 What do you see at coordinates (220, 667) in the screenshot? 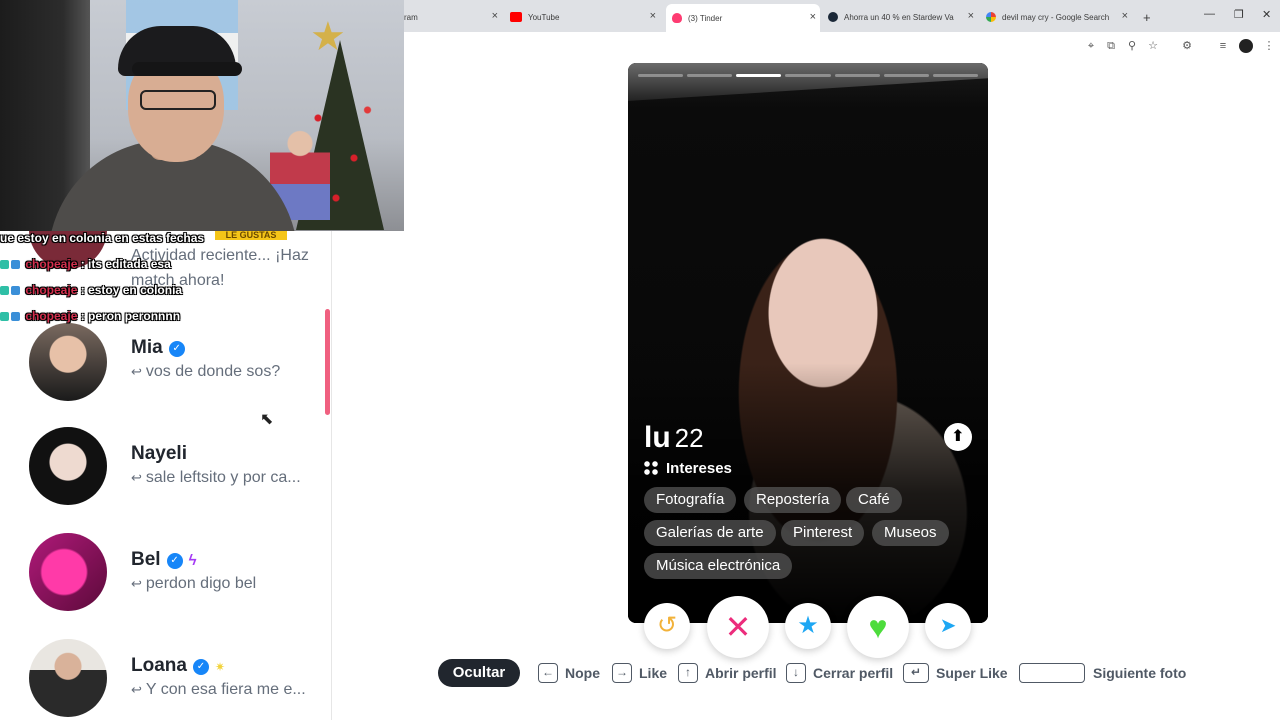
I see `sparkle-icon: ✷` at bounding box center [220, 667].